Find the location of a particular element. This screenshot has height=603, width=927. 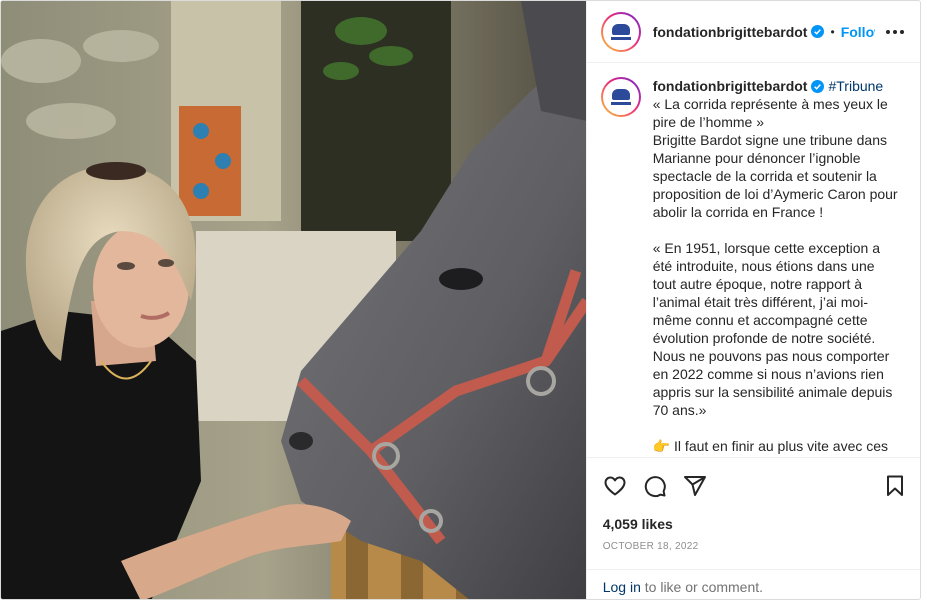

like-icon is located at coordinates (615, 486).